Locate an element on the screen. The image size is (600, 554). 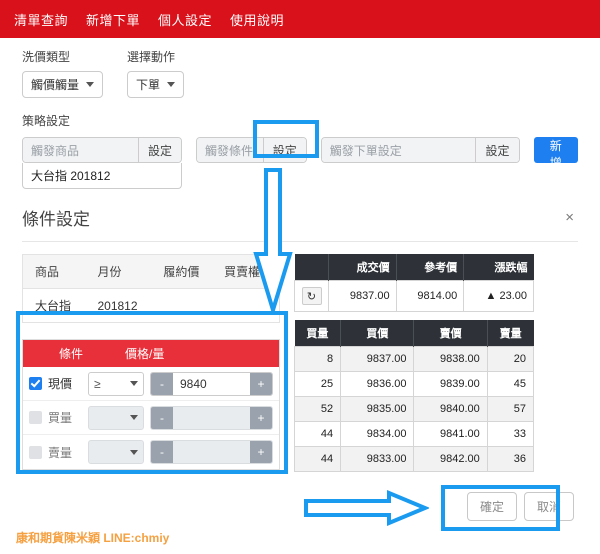
quote-header-row: 成交價 參考價 漲跌幅 is located at coordinates (414, 267).